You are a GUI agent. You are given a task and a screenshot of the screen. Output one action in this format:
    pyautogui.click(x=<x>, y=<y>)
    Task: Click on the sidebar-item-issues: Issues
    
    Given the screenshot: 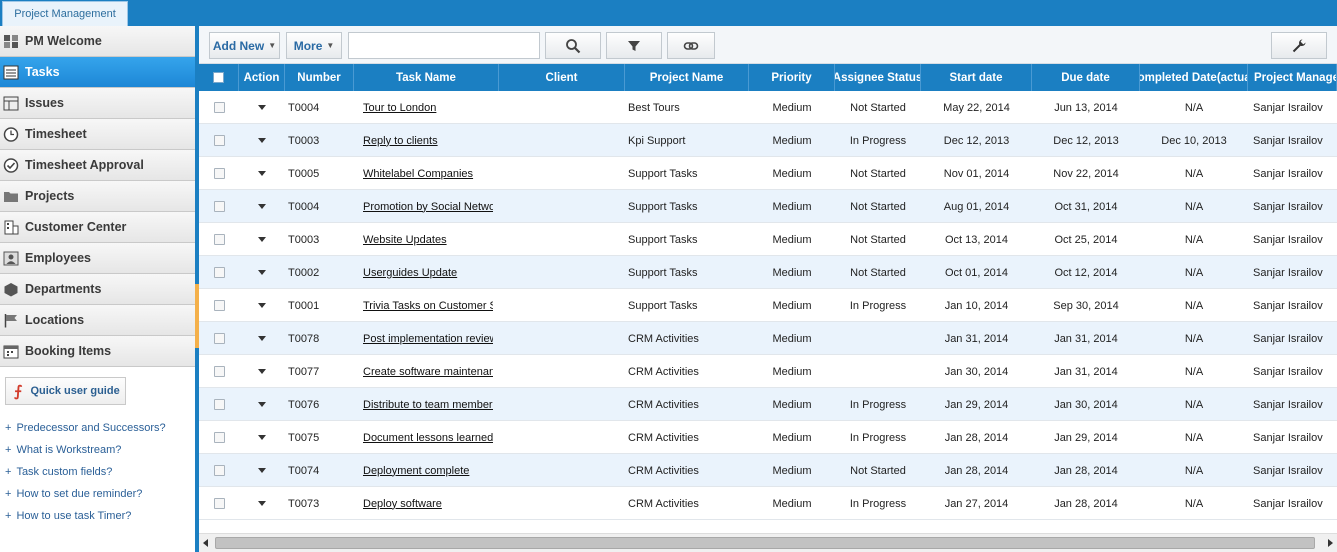 What is the action you would take?
    pyautogui.click(x=97, y=103)
    